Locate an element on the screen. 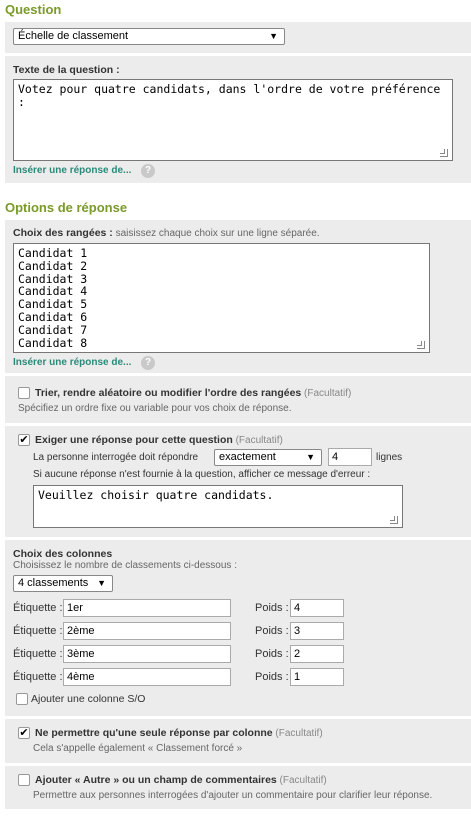 Image resolution: width=471 pixels, height=817 pixels. require-checkbox: ✔ is located at coordinates (24, 440).